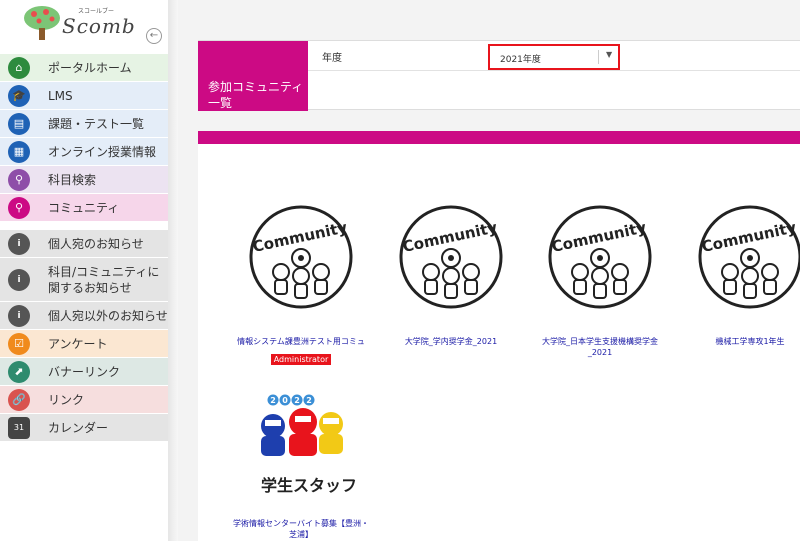 The image size is (800, 541). I want to click on building-icon: ▦, so click(19, 151).